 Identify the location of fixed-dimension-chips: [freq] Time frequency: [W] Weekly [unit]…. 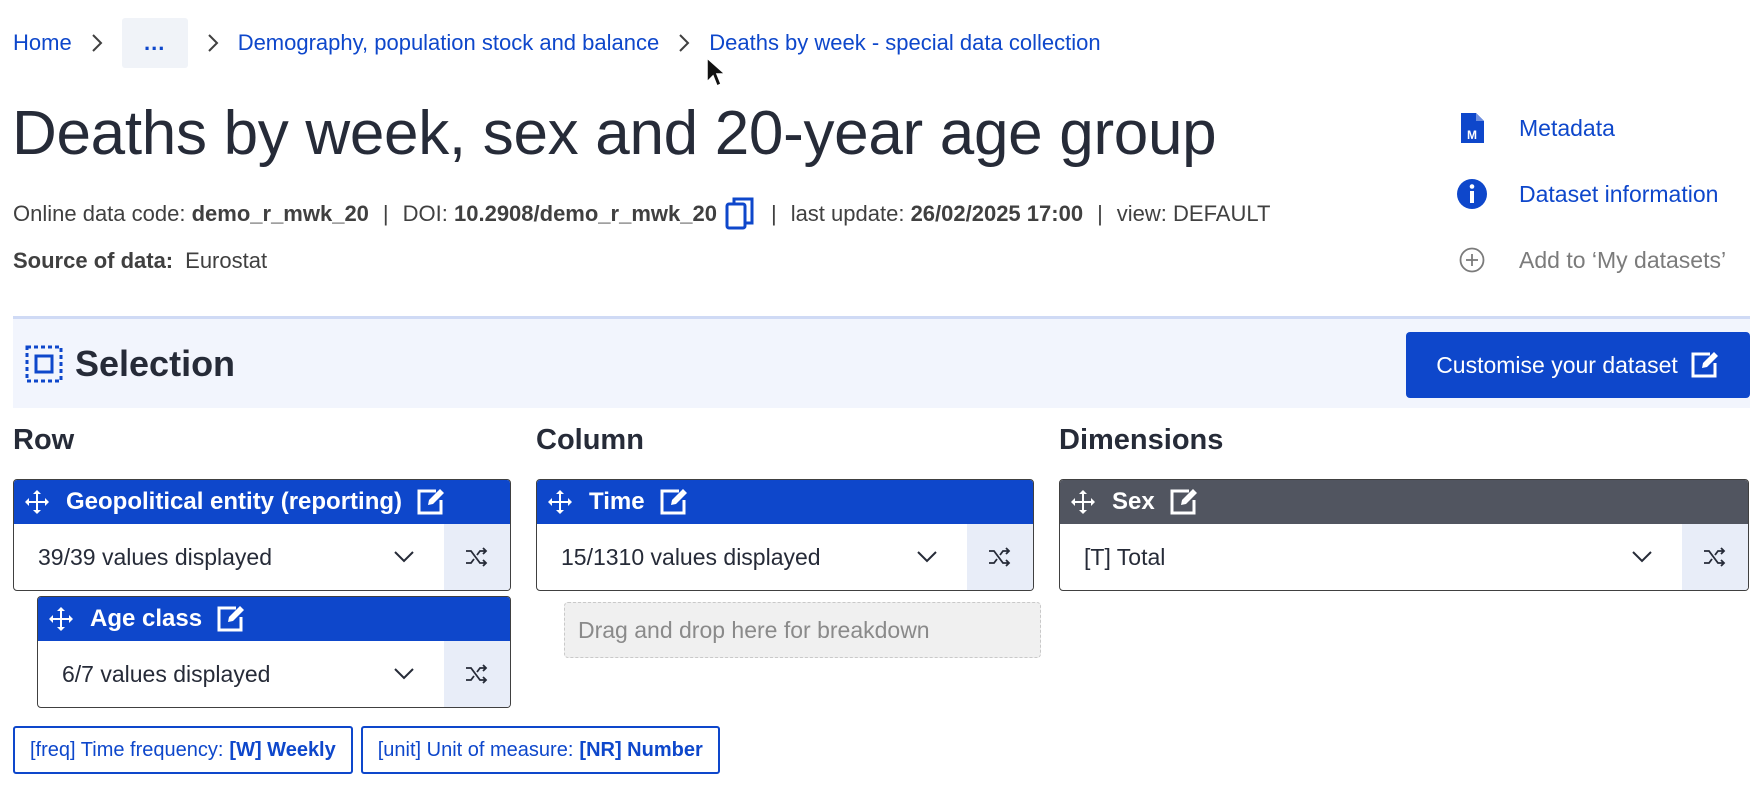
(370, 750).